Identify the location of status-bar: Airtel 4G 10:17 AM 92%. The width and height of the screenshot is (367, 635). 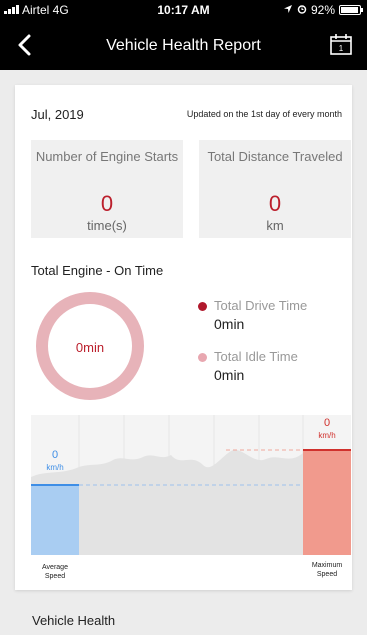
(183, 10).